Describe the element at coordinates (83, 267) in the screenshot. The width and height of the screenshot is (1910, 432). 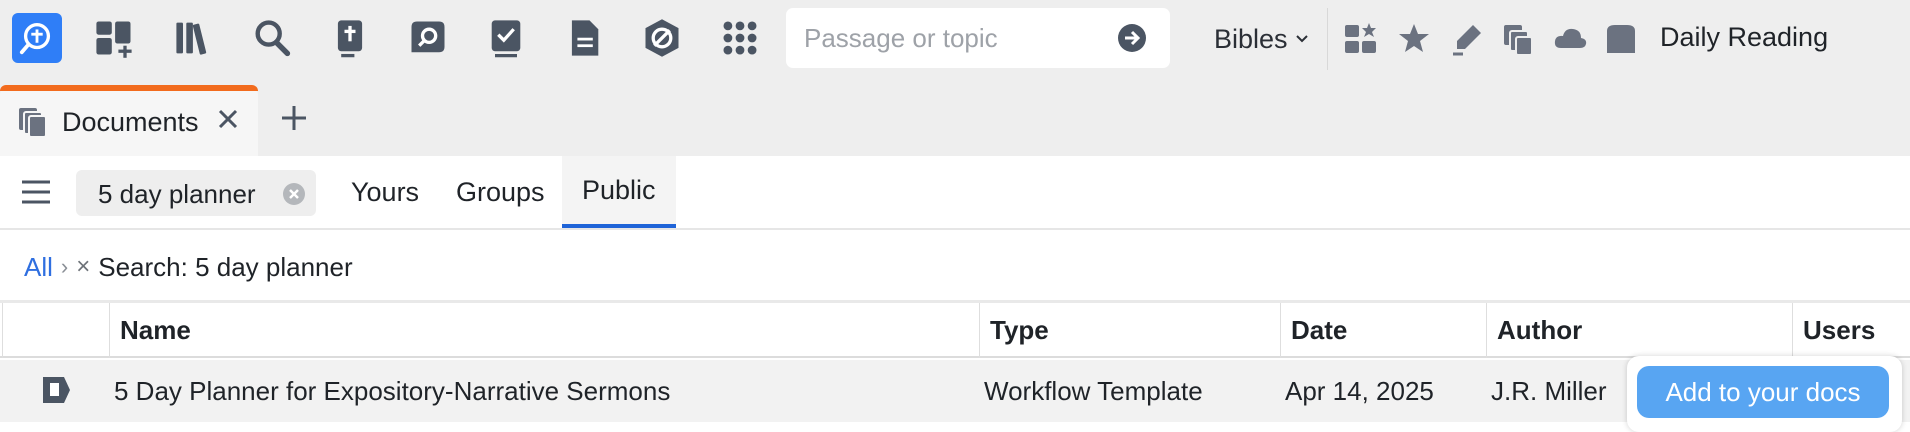
I see `remove-filter-button: ×` at that location.